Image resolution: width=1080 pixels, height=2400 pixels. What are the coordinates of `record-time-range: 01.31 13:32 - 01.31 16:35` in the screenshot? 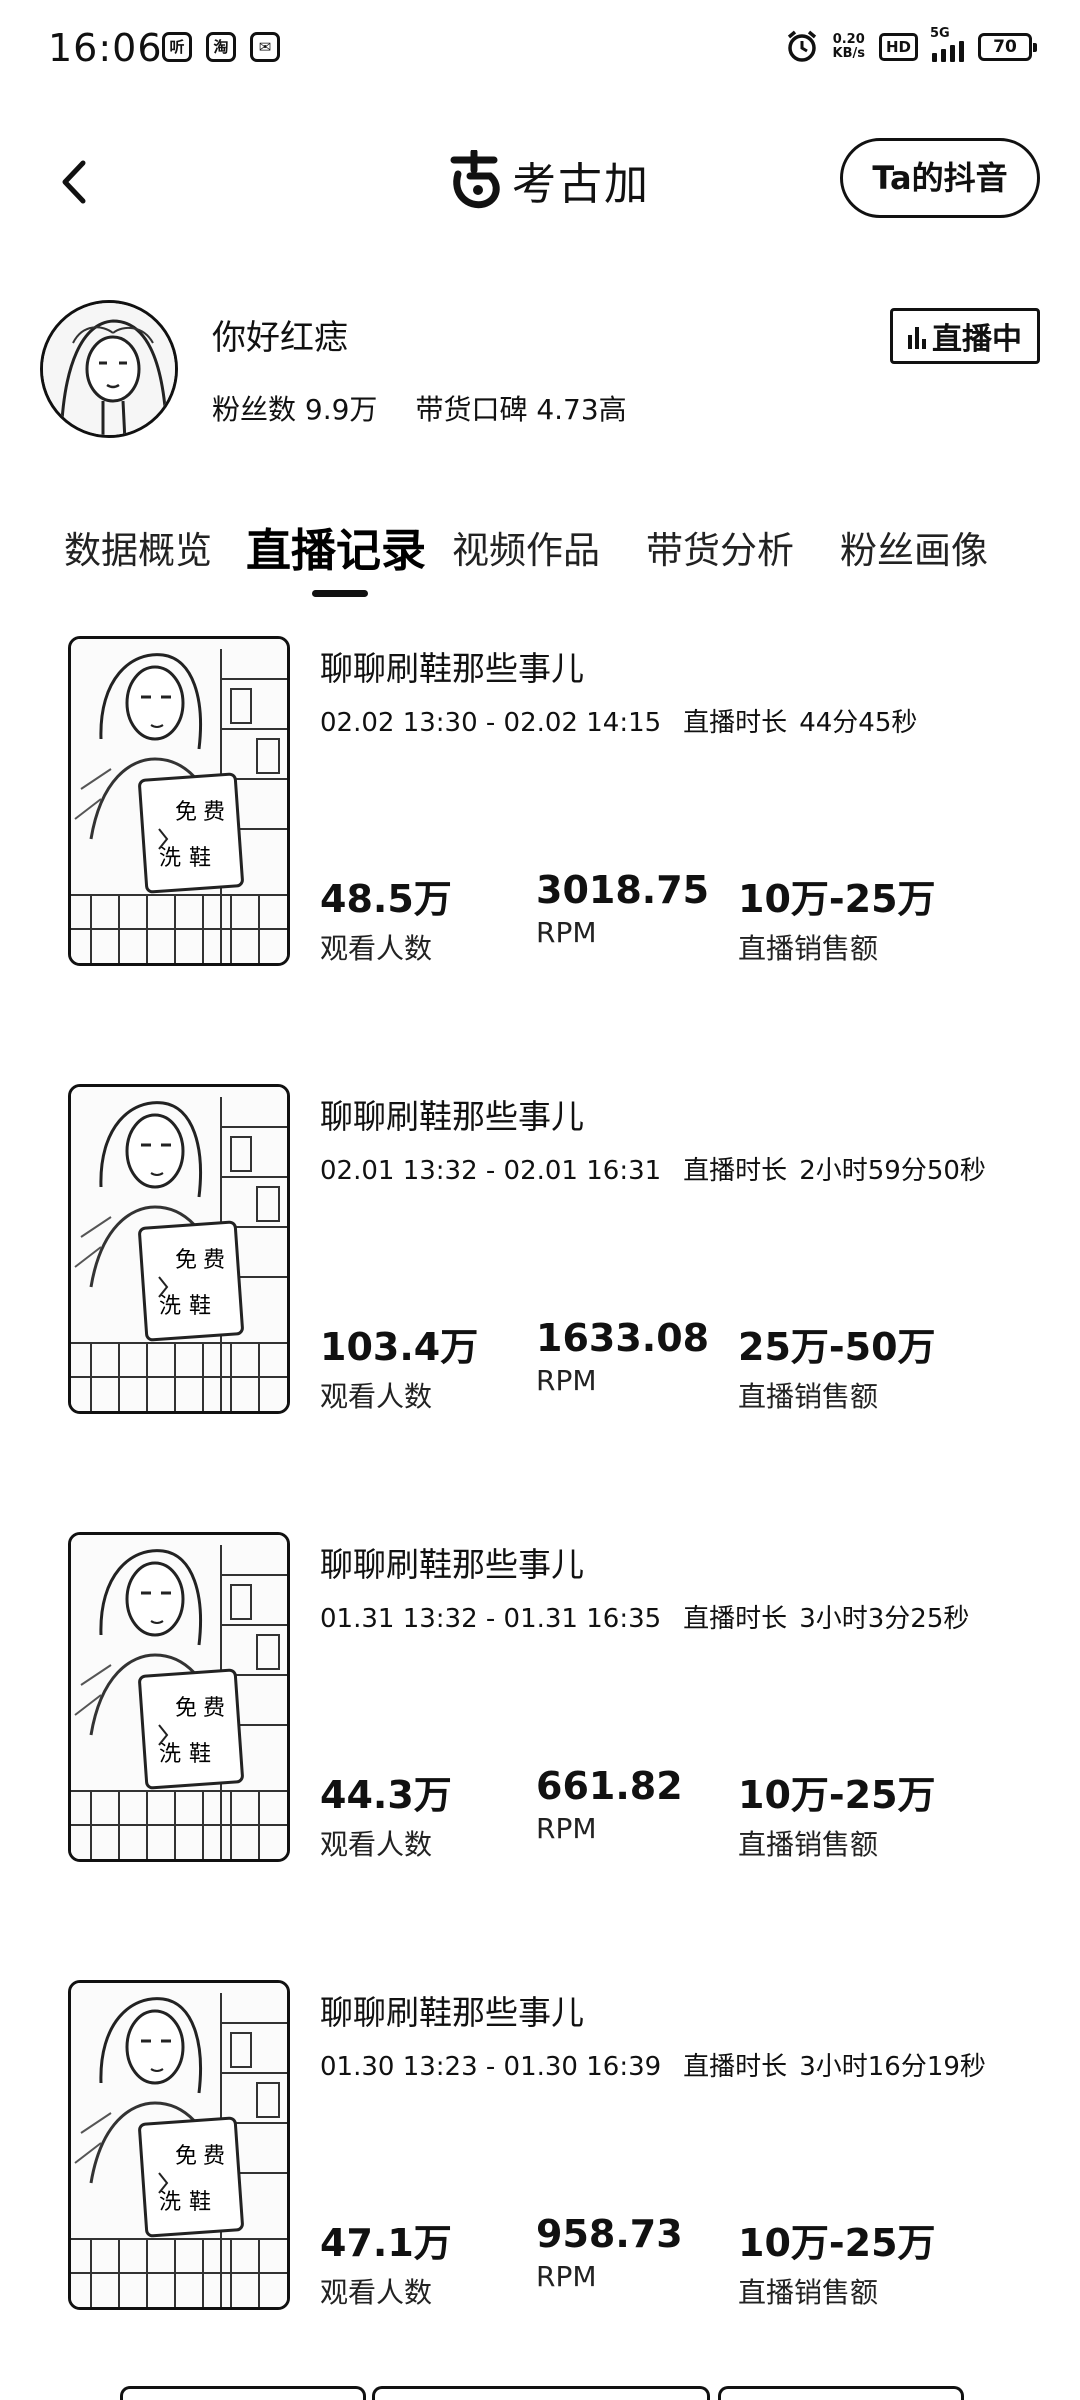 It's located at (491, 1619).